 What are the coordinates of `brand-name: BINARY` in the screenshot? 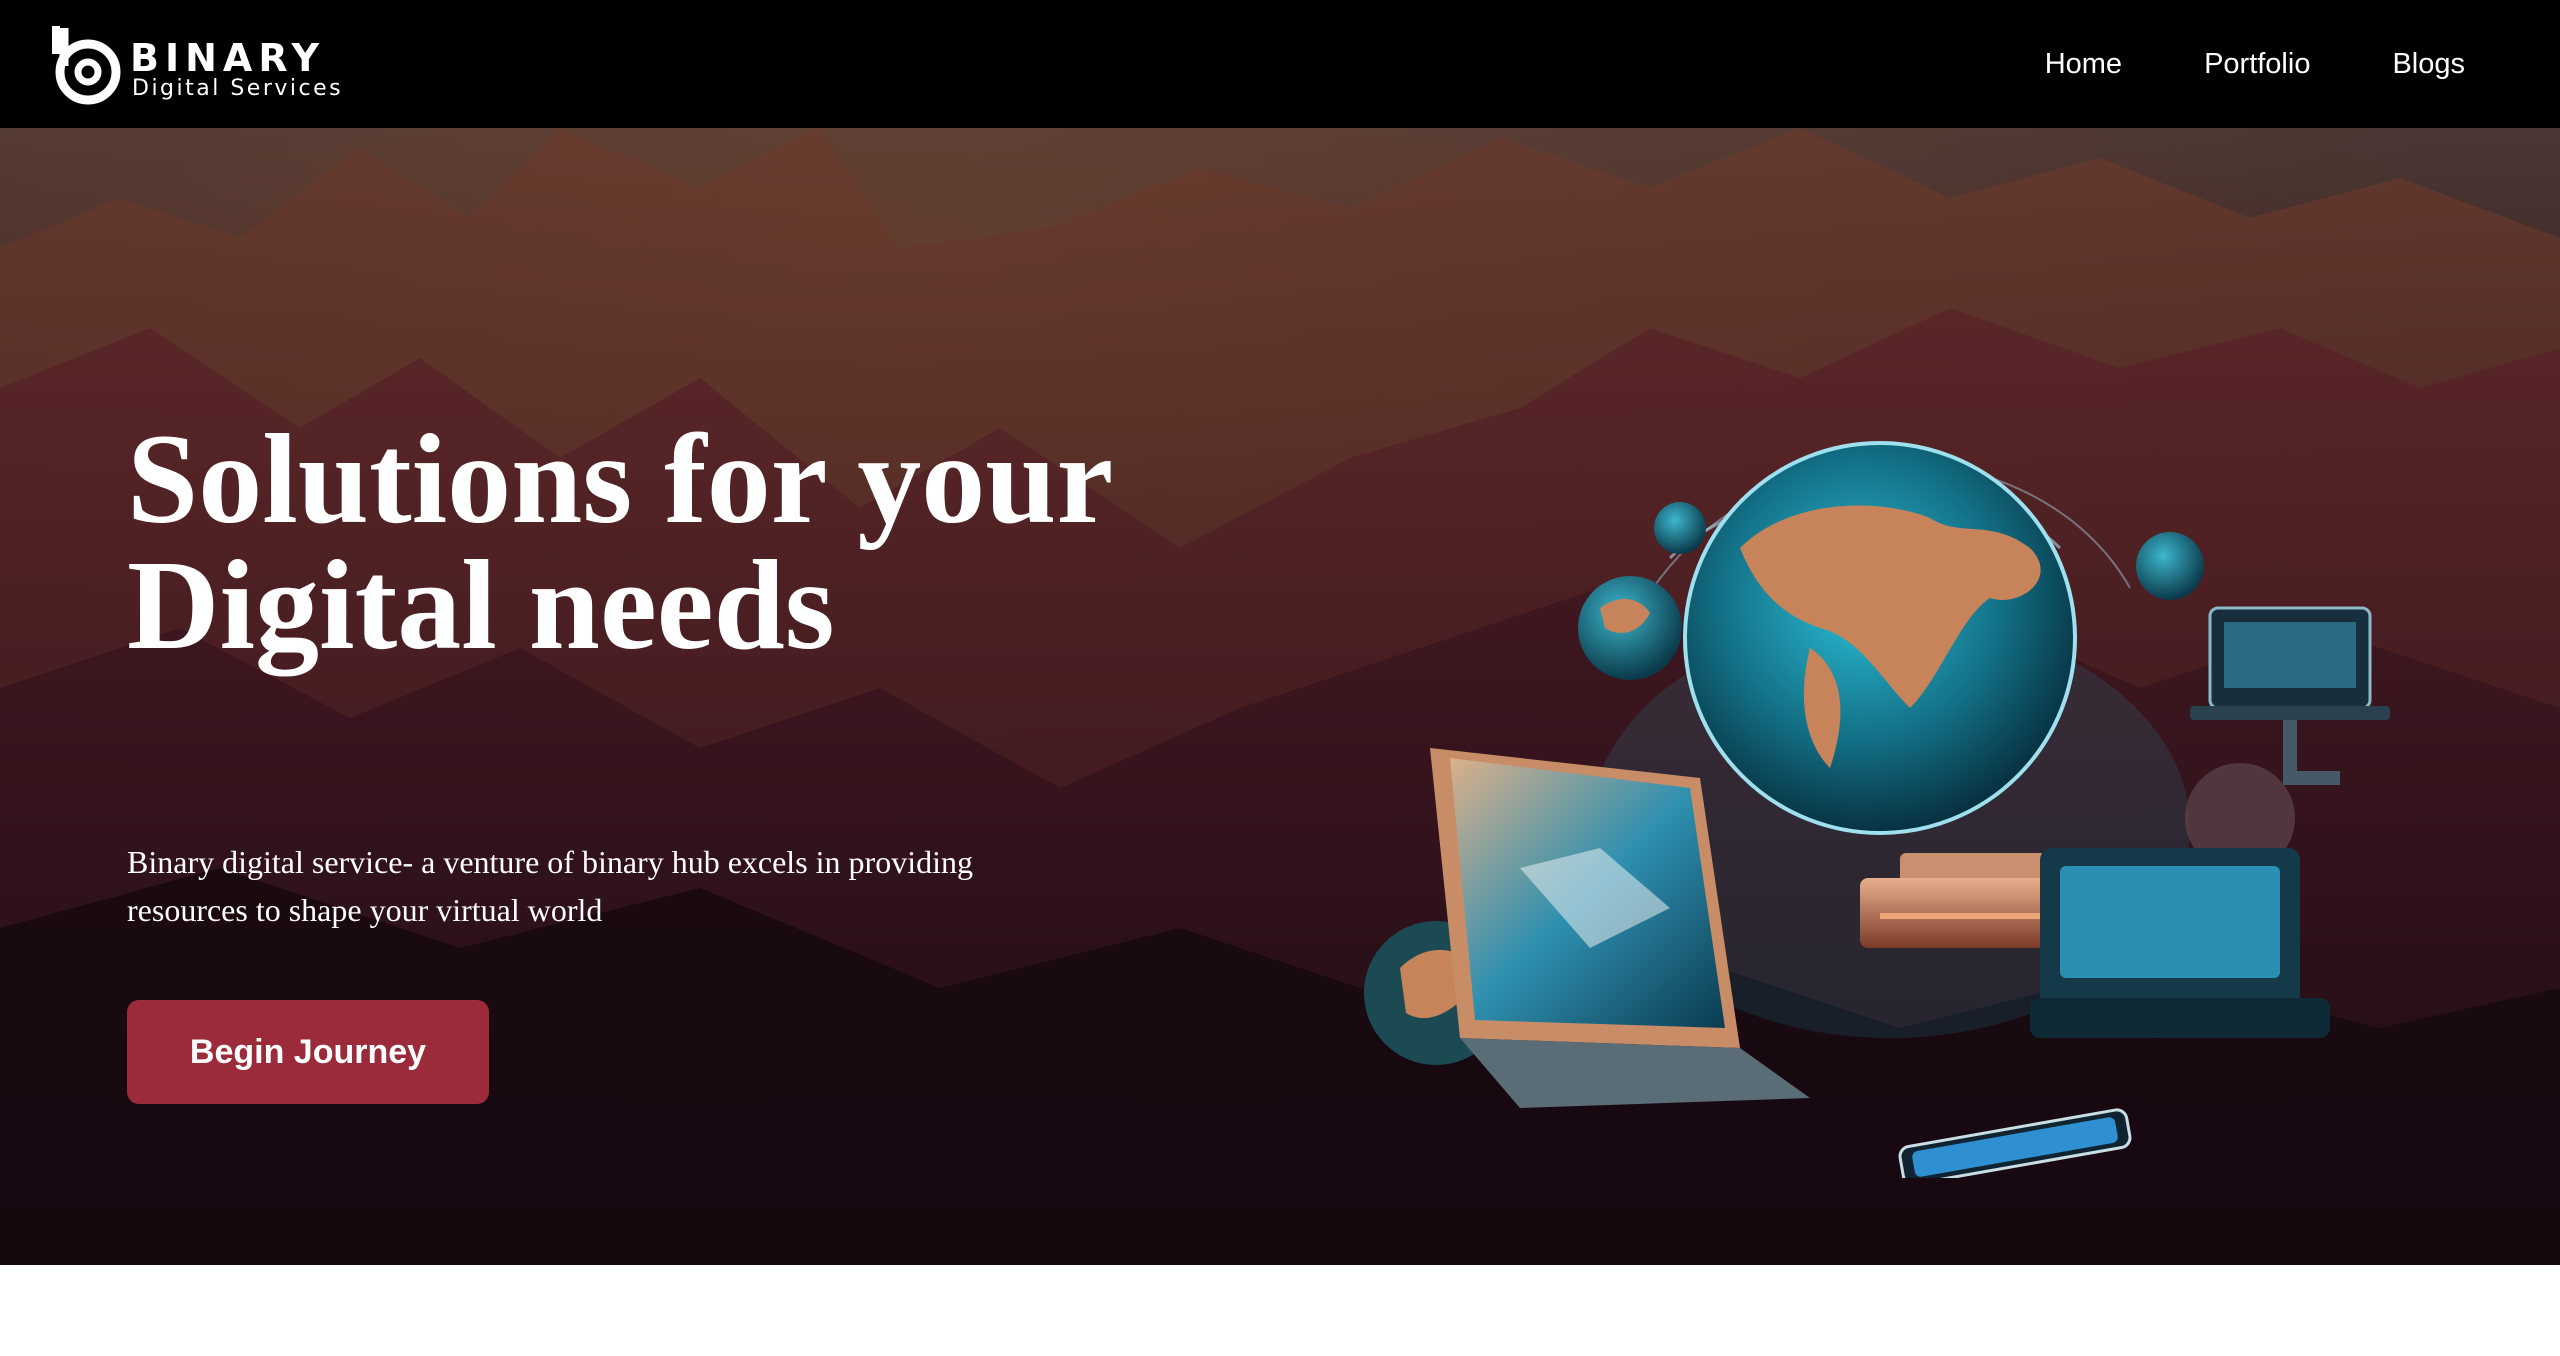 It's located at (228, 58).